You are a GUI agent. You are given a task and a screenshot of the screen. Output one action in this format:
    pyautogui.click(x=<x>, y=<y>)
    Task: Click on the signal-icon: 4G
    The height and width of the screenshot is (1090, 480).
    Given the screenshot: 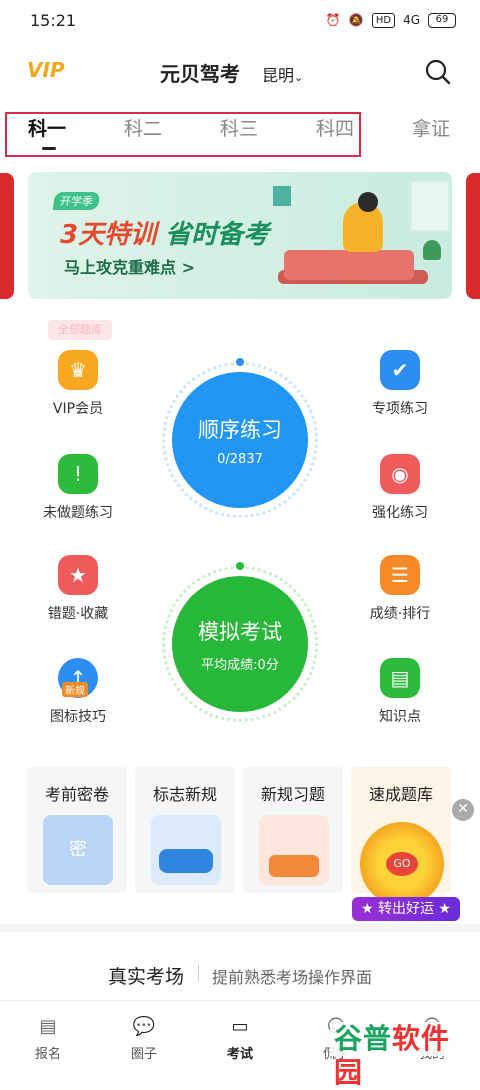 What is the action you would take?
    pyautogui.click(x=411, y=20)
    